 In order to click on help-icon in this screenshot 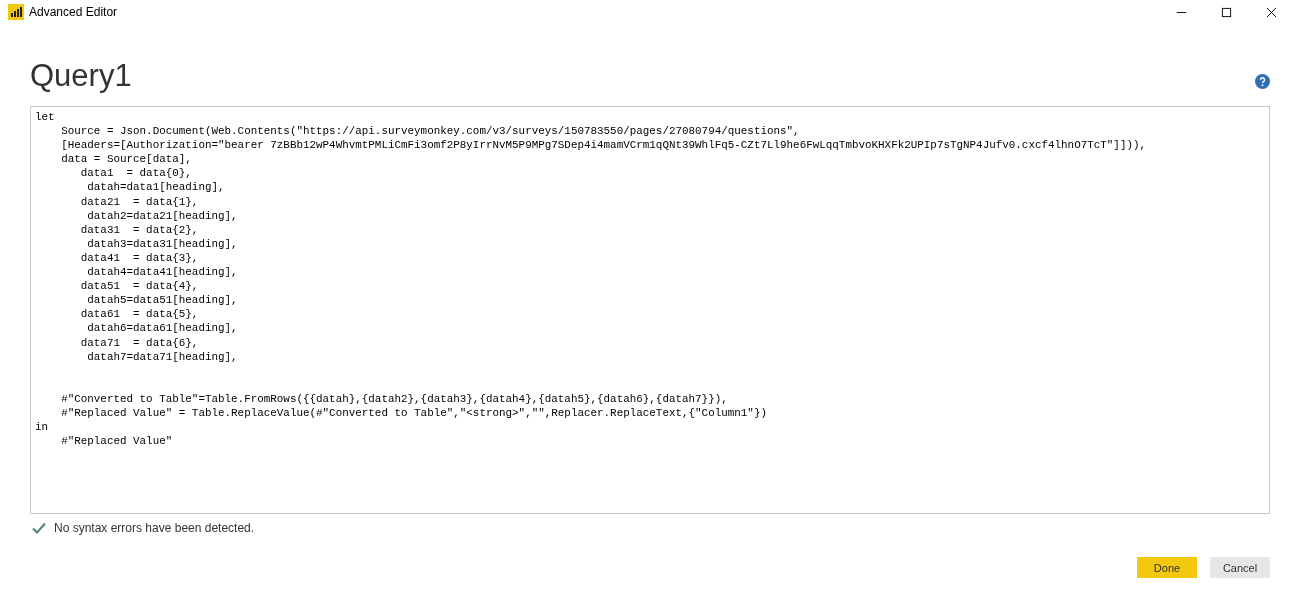, I will do `click(1262, 81)`.